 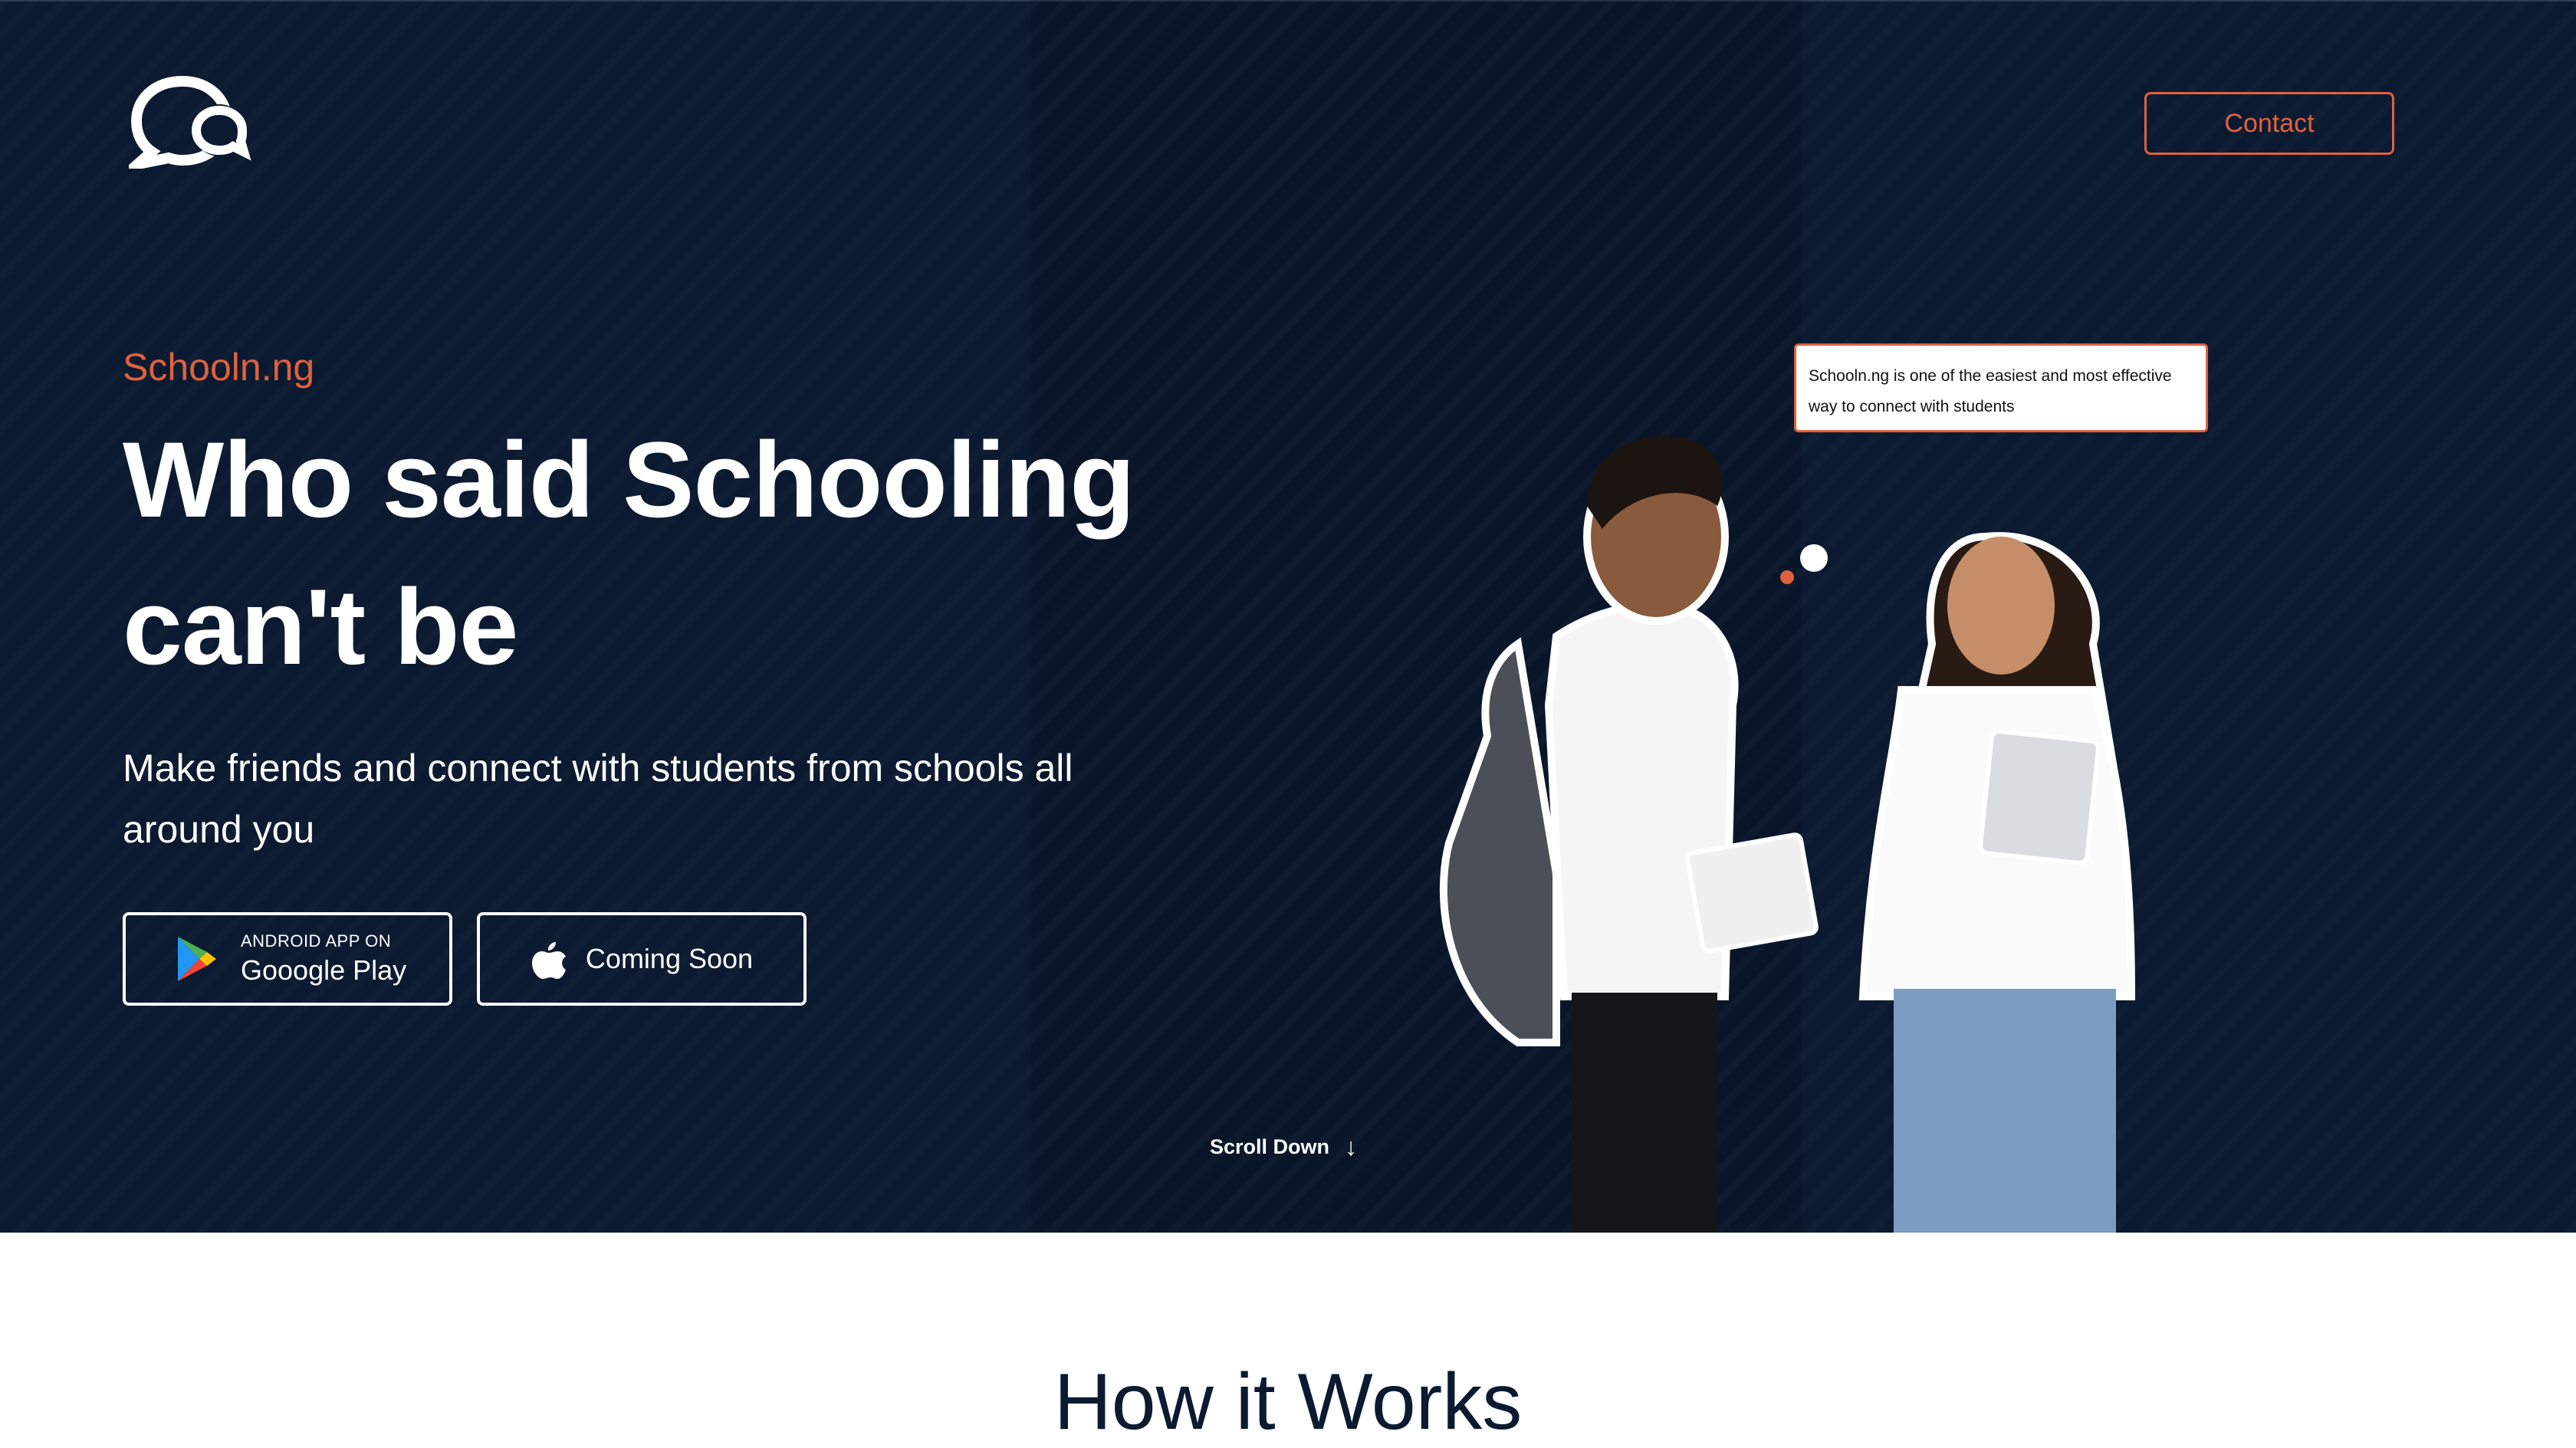 What do you see at coordinates (1814, 558) in the screenshot?
I see `thought-dot-large` at bounding box center [1814, 558].